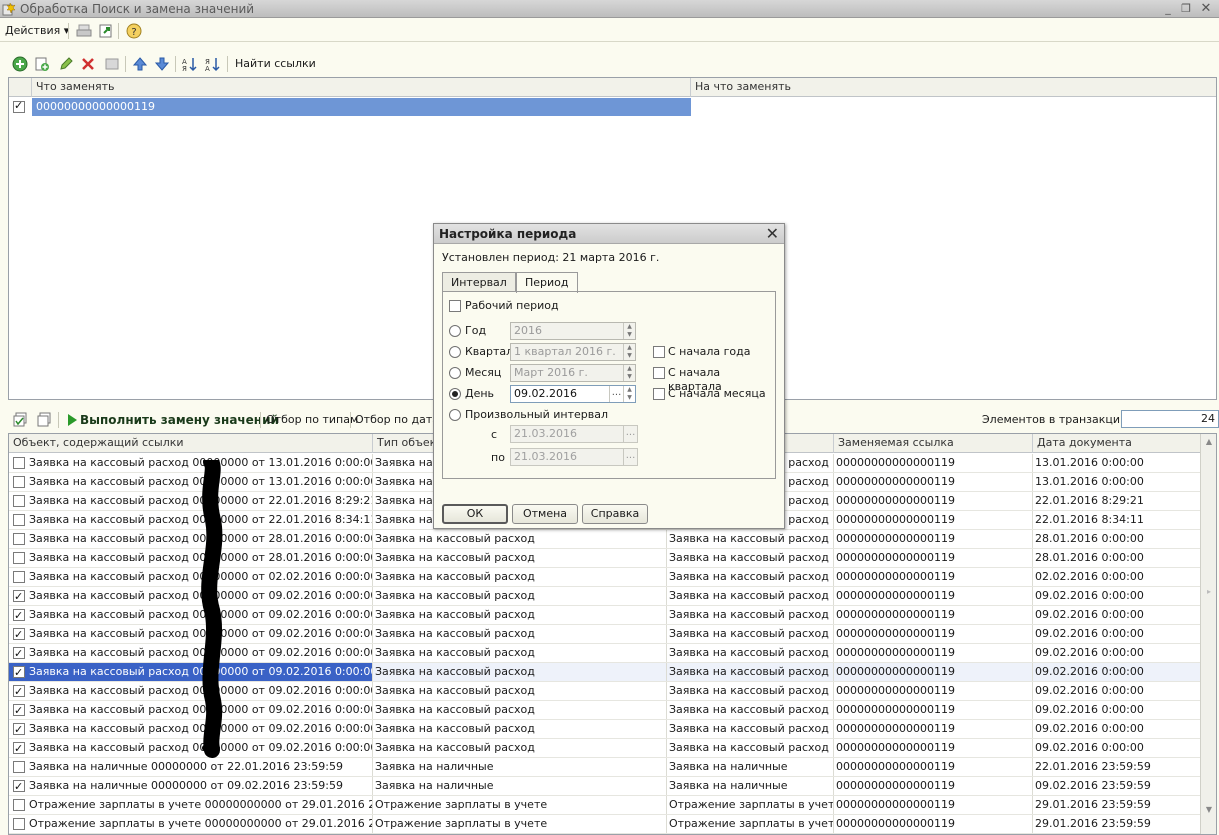 The image size is (1219, 835). Describe the element at coordinates (1117, 767) in the screenshot. I see `document-date-cell: 22.01.2016 23:59:59` at that location.